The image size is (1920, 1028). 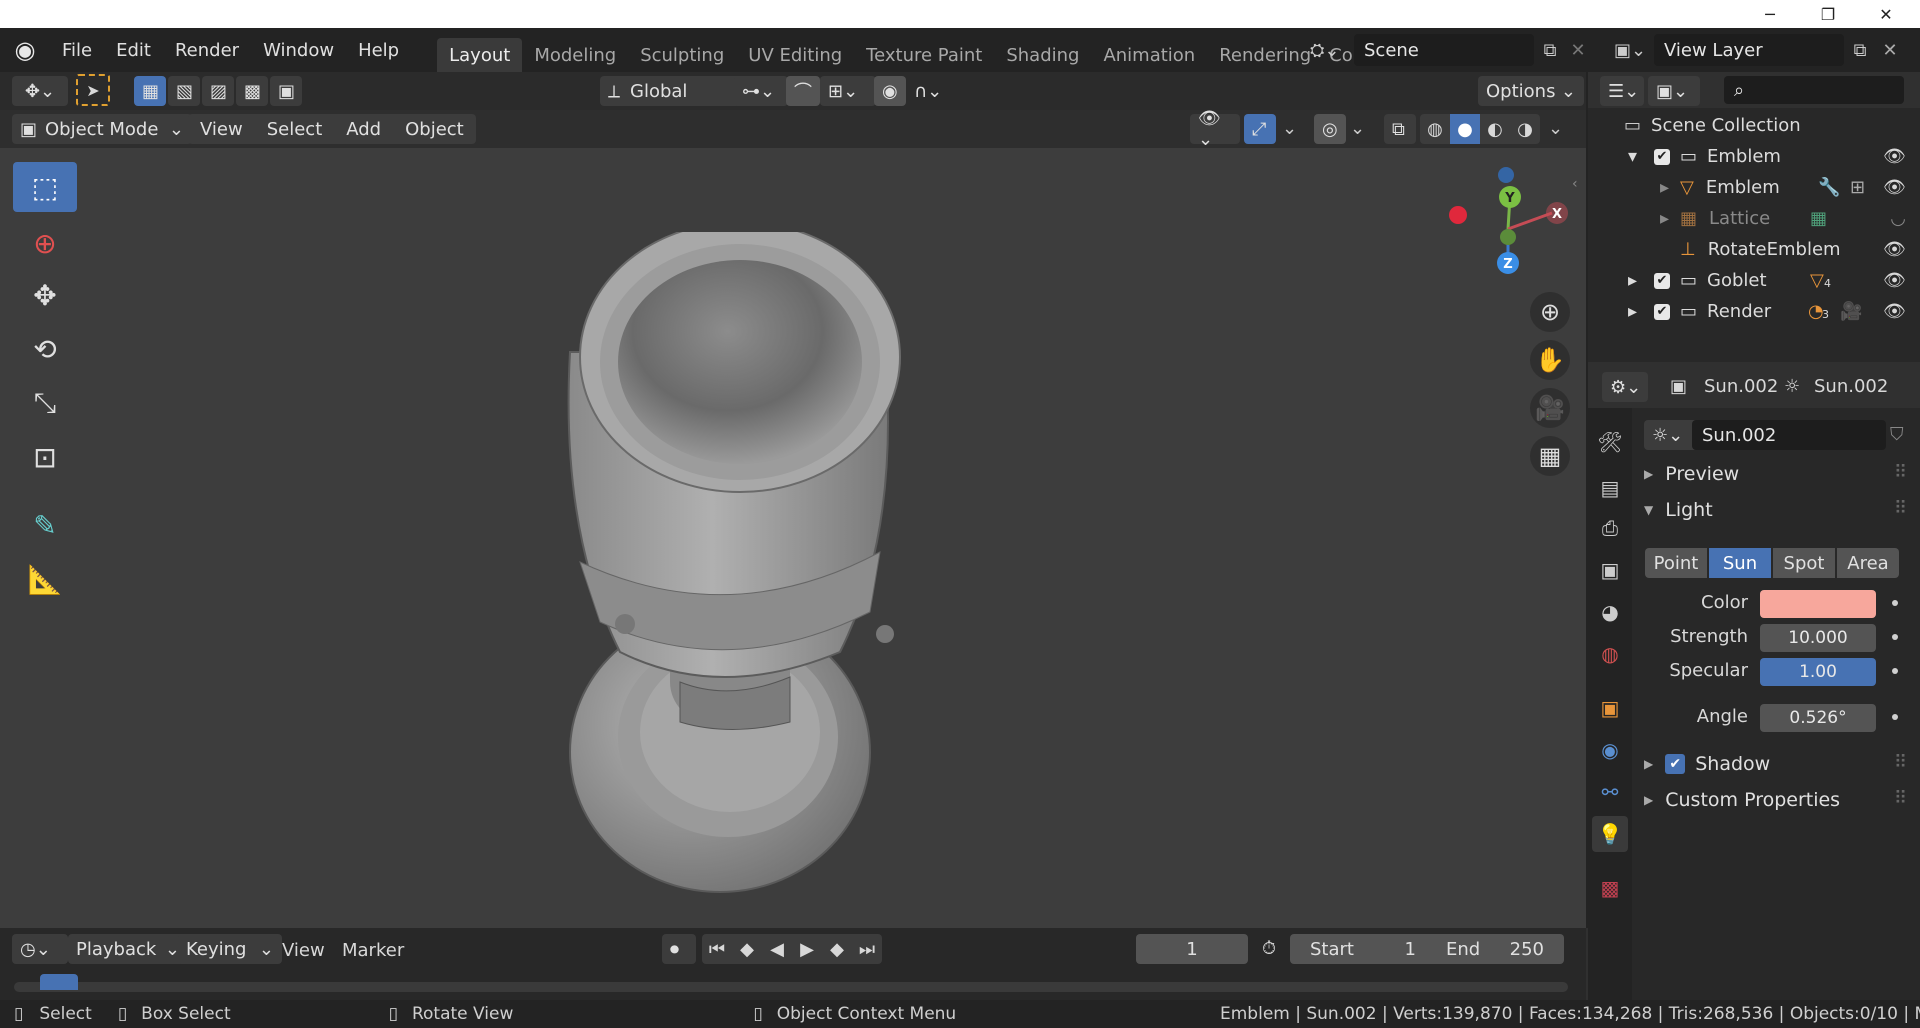 I want to click on tab-rendering: Rendering, so click(x=1265, y=55).